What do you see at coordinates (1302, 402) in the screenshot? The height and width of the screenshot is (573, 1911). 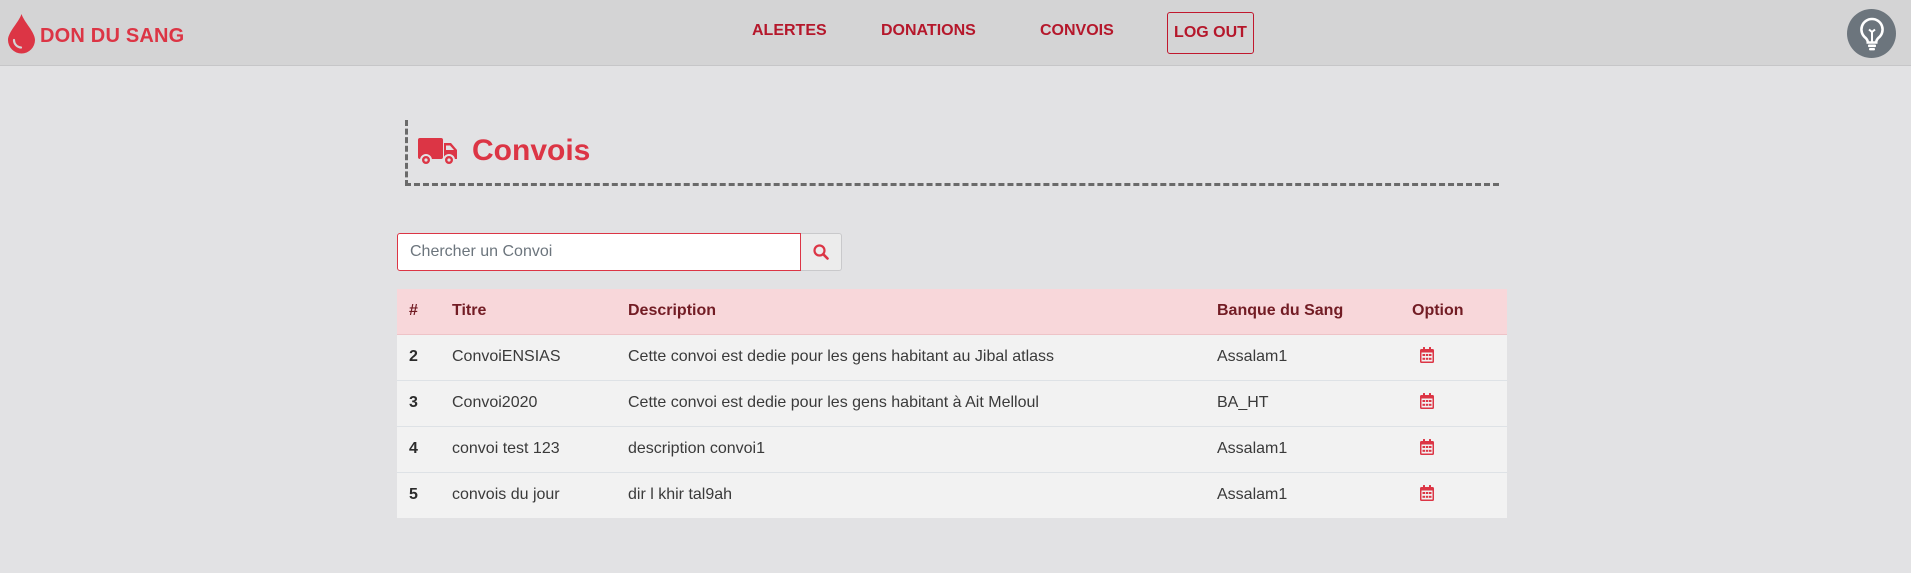 I see `row-banque: BA_HT` at bounding box center [1302, 402].